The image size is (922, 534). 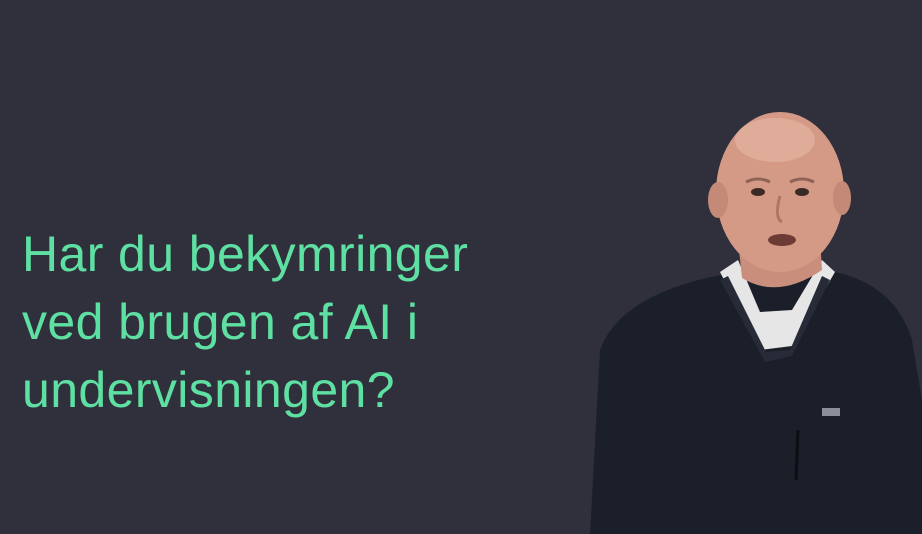 What do you see at coordinates (831, 412) in the screenshot?
I see `sweater-logo` at bounding box center [831, 412].